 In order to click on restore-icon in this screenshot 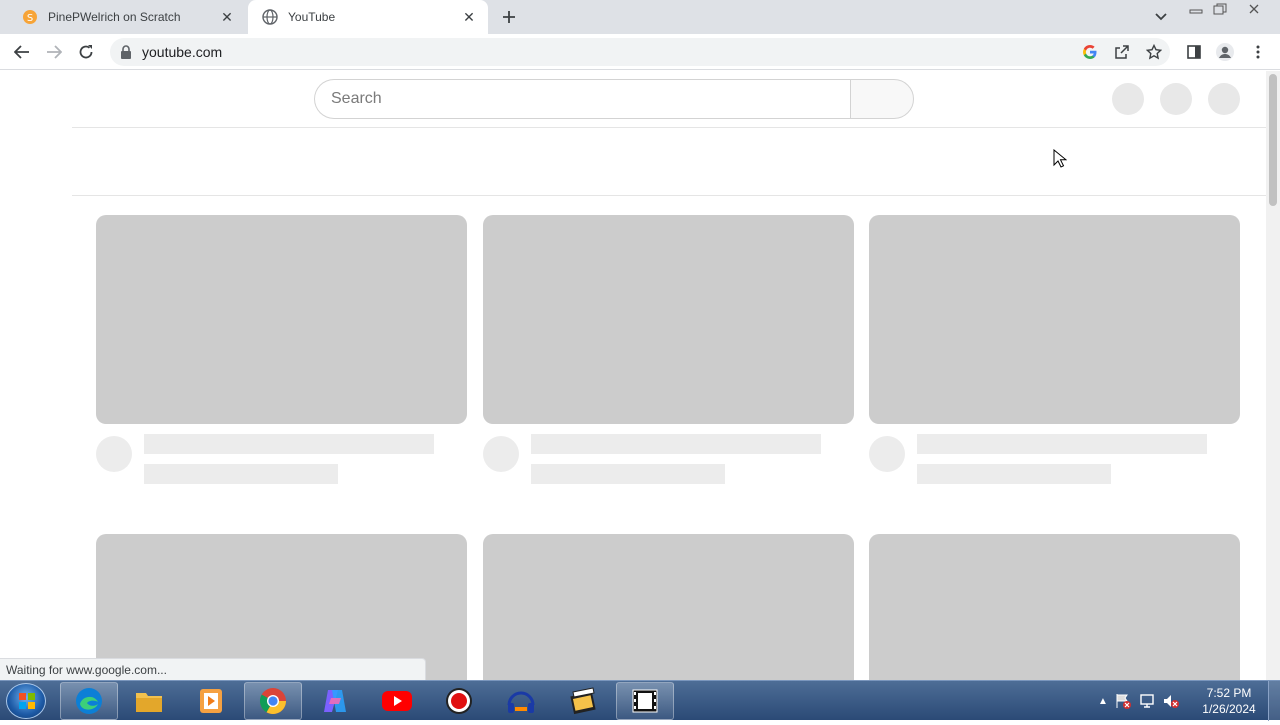, I will do `click(1220, 9)`.